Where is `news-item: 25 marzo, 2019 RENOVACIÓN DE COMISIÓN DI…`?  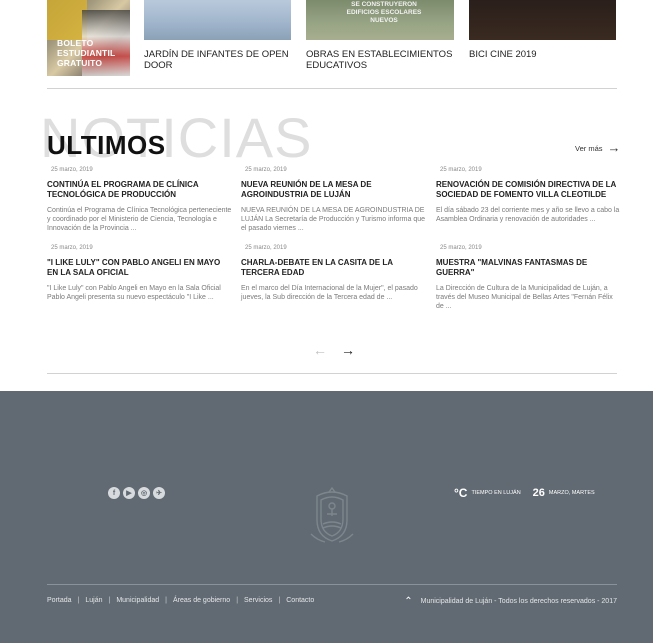 news-item: 25 marzo, 2019 RENOVACIÓN DE COMISIÓN DI… is located at coordinates (528, 195).